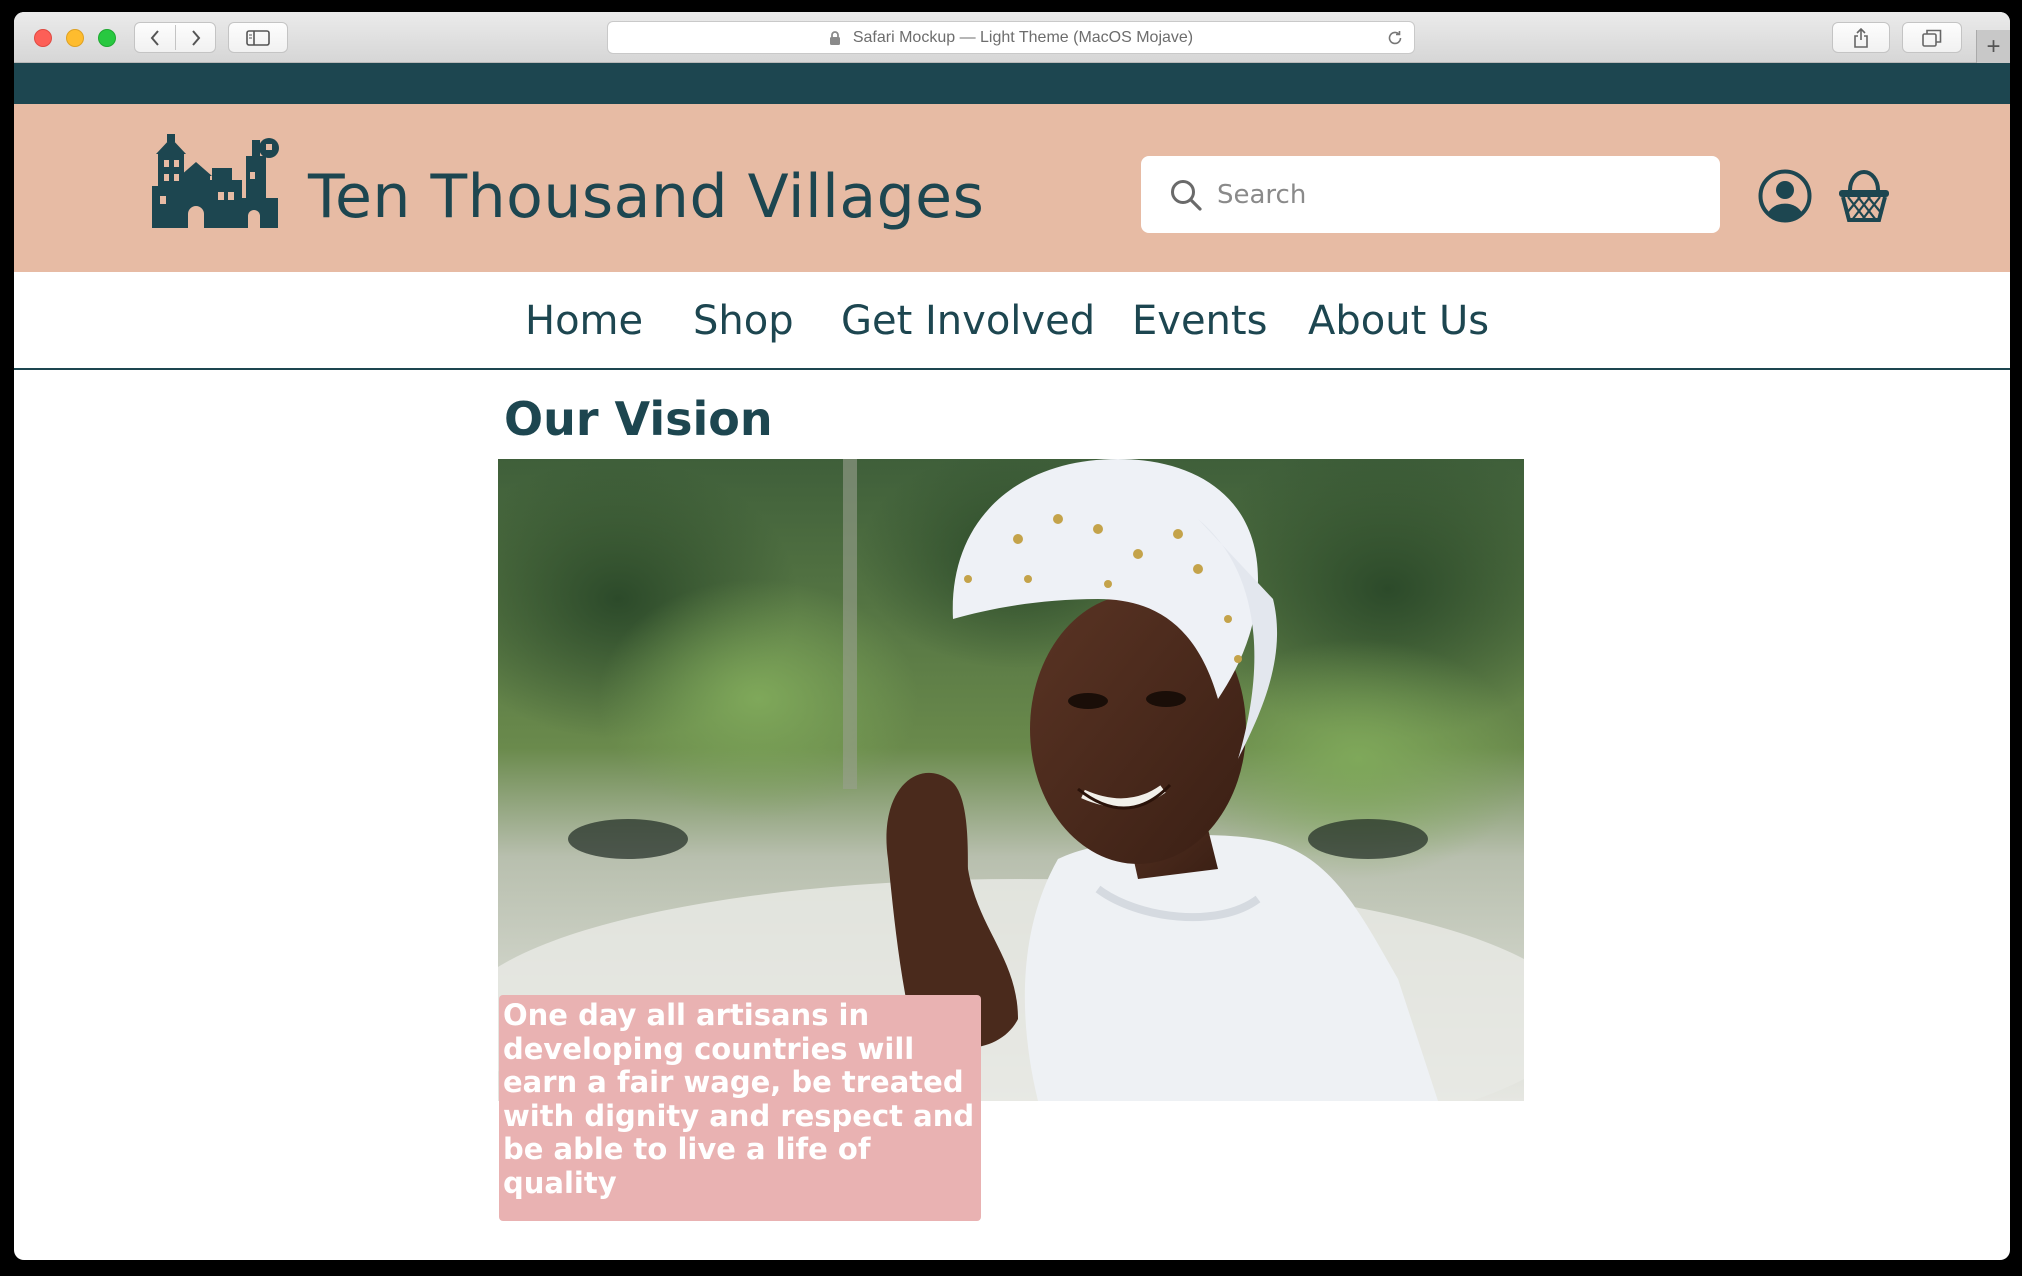 The width and height of the screenshot is (2022, 1276). What do you see at coordinates (1012, 188) in the screenshot?
I see `site-header: Ten Thousand Villages` at bounding box center [1012, 188].